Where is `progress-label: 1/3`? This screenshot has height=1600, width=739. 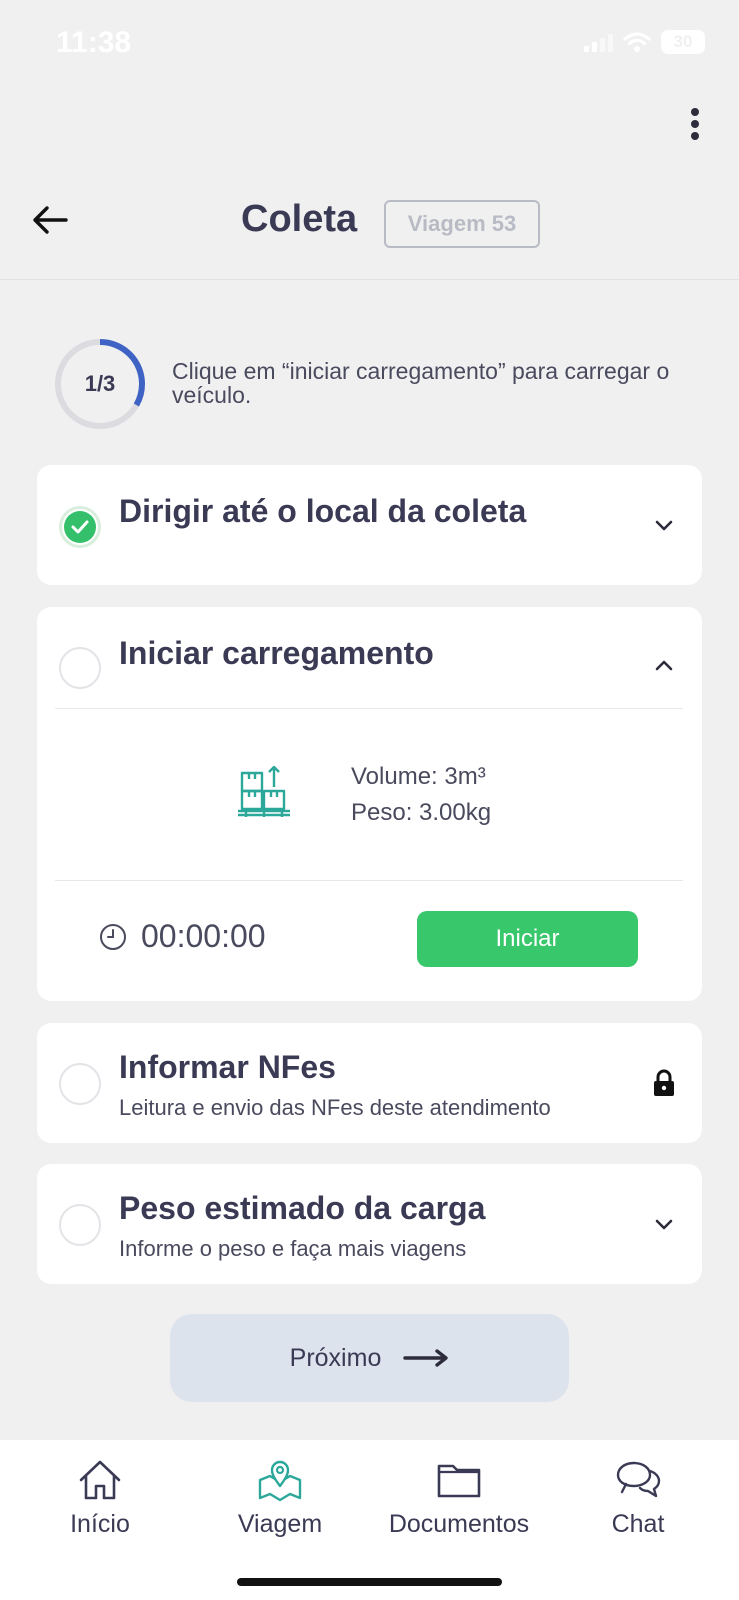
progress-label: 1/3 is located at coordinates (100, 383).